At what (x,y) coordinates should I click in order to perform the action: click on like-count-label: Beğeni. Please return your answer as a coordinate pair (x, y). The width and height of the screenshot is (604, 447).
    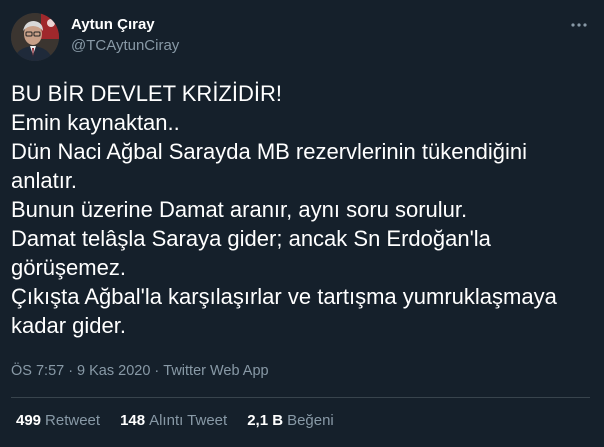
    Looking at the image, I should click on (310, 420).